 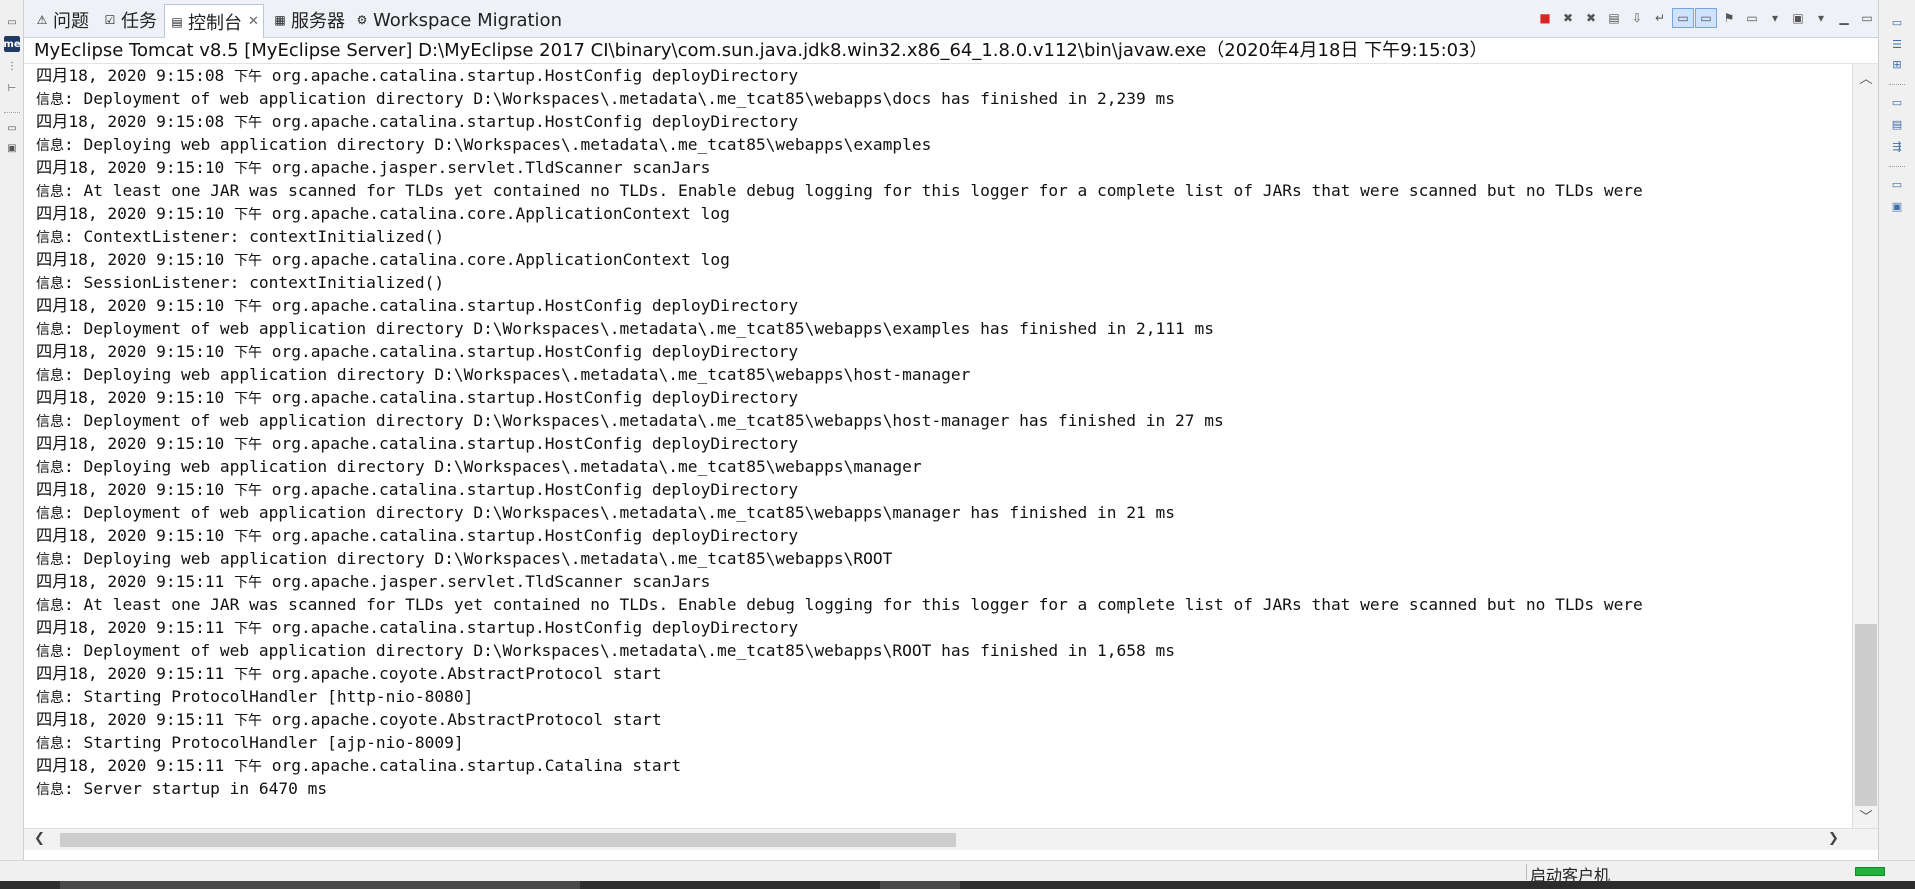 What do you see at coordinates (1614, 18) in the screenshot?
I see `clear-console-icon: ▤` at bounding box center [1614, 18].